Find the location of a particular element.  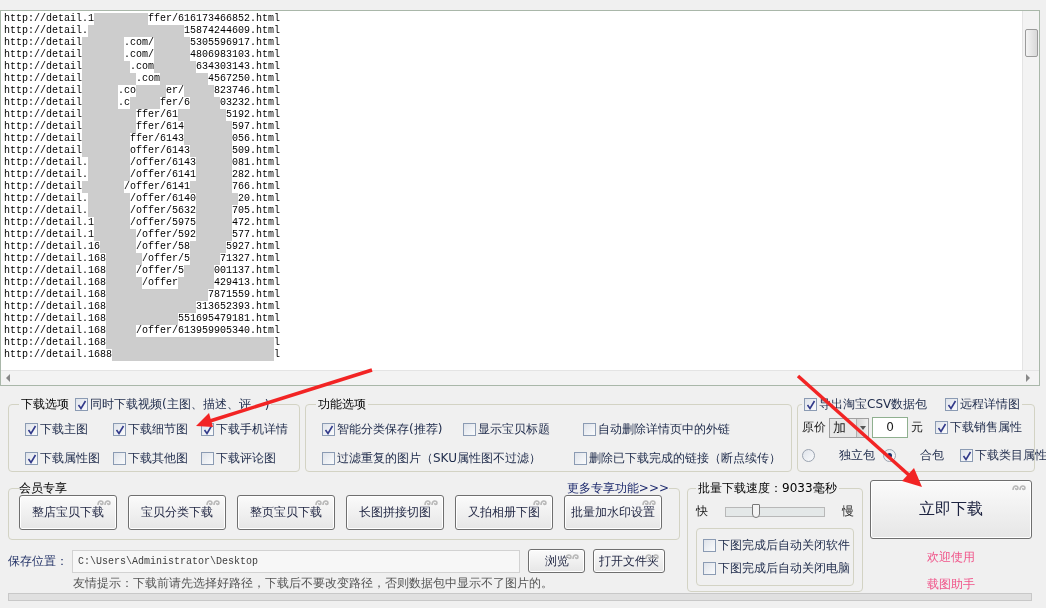

radio-button: 独立包 is located at coordinates (838, 455).